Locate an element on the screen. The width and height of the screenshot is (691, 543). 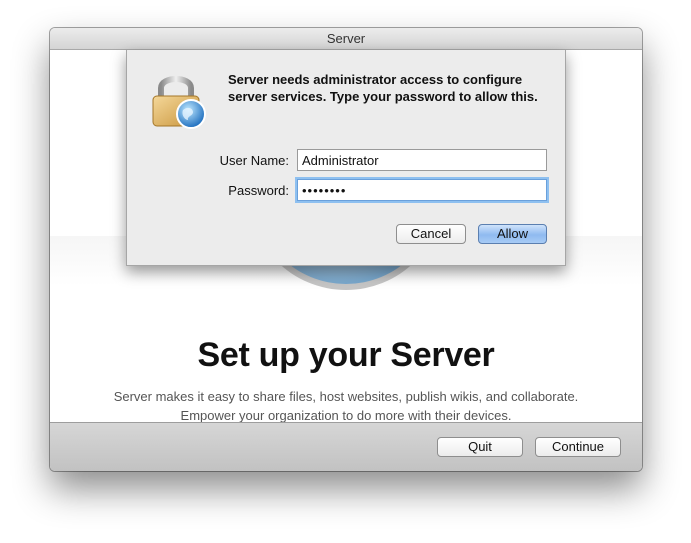
window-title: Server is located at coordinates (346, 38).